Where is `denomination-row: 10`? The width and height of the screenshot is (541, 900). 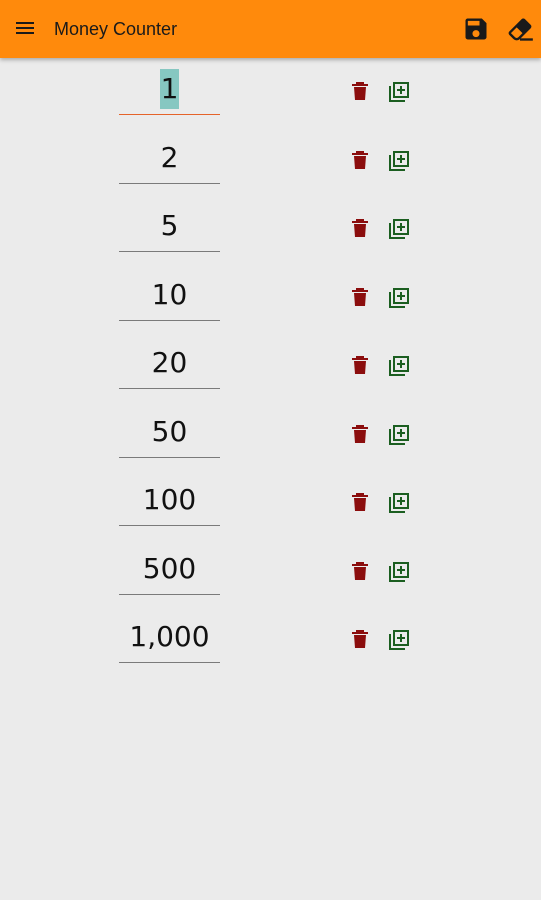 denomination-row: 10 is located at coordinates (270, 298).